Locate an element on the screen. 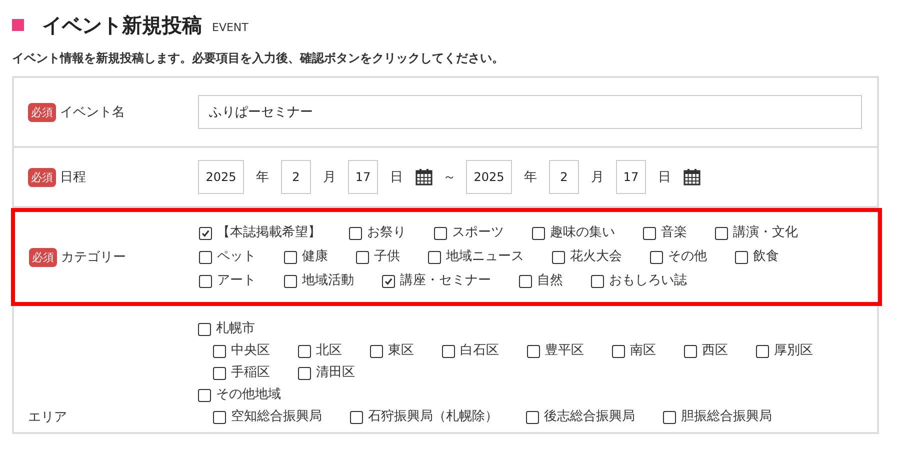 This screenshot has height=449, width=900. option-label: 南区 is located at coordinates (643, 351).